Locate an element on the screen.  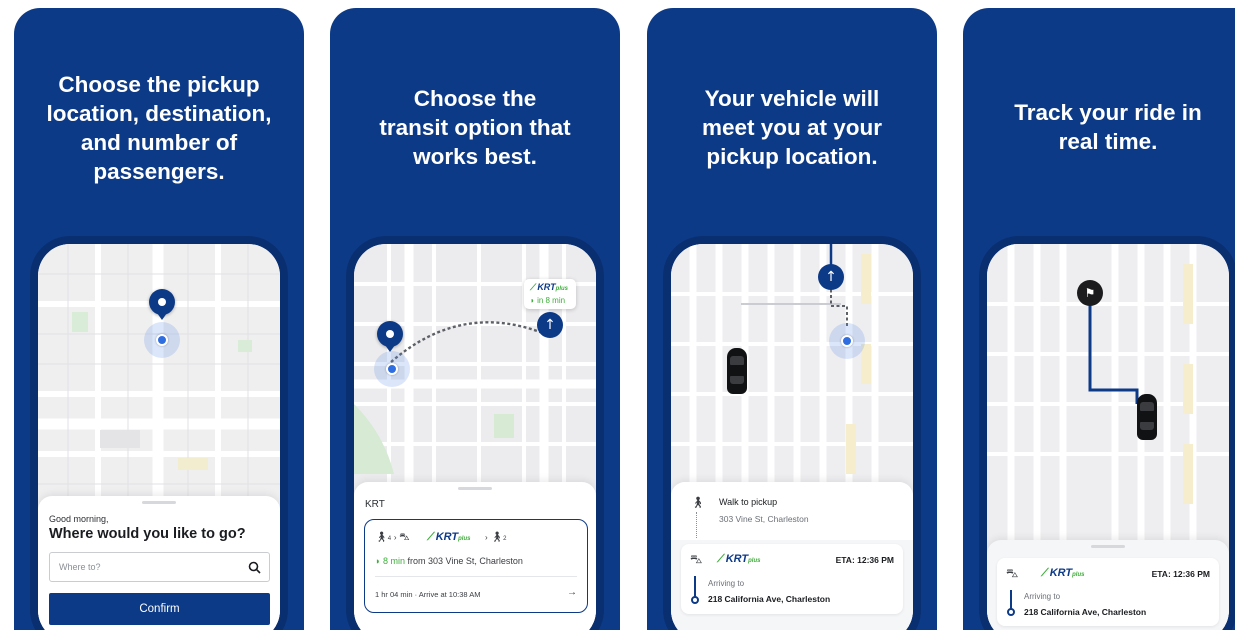
flag-icon: ⚑ is located at coordinates (1090, 293).